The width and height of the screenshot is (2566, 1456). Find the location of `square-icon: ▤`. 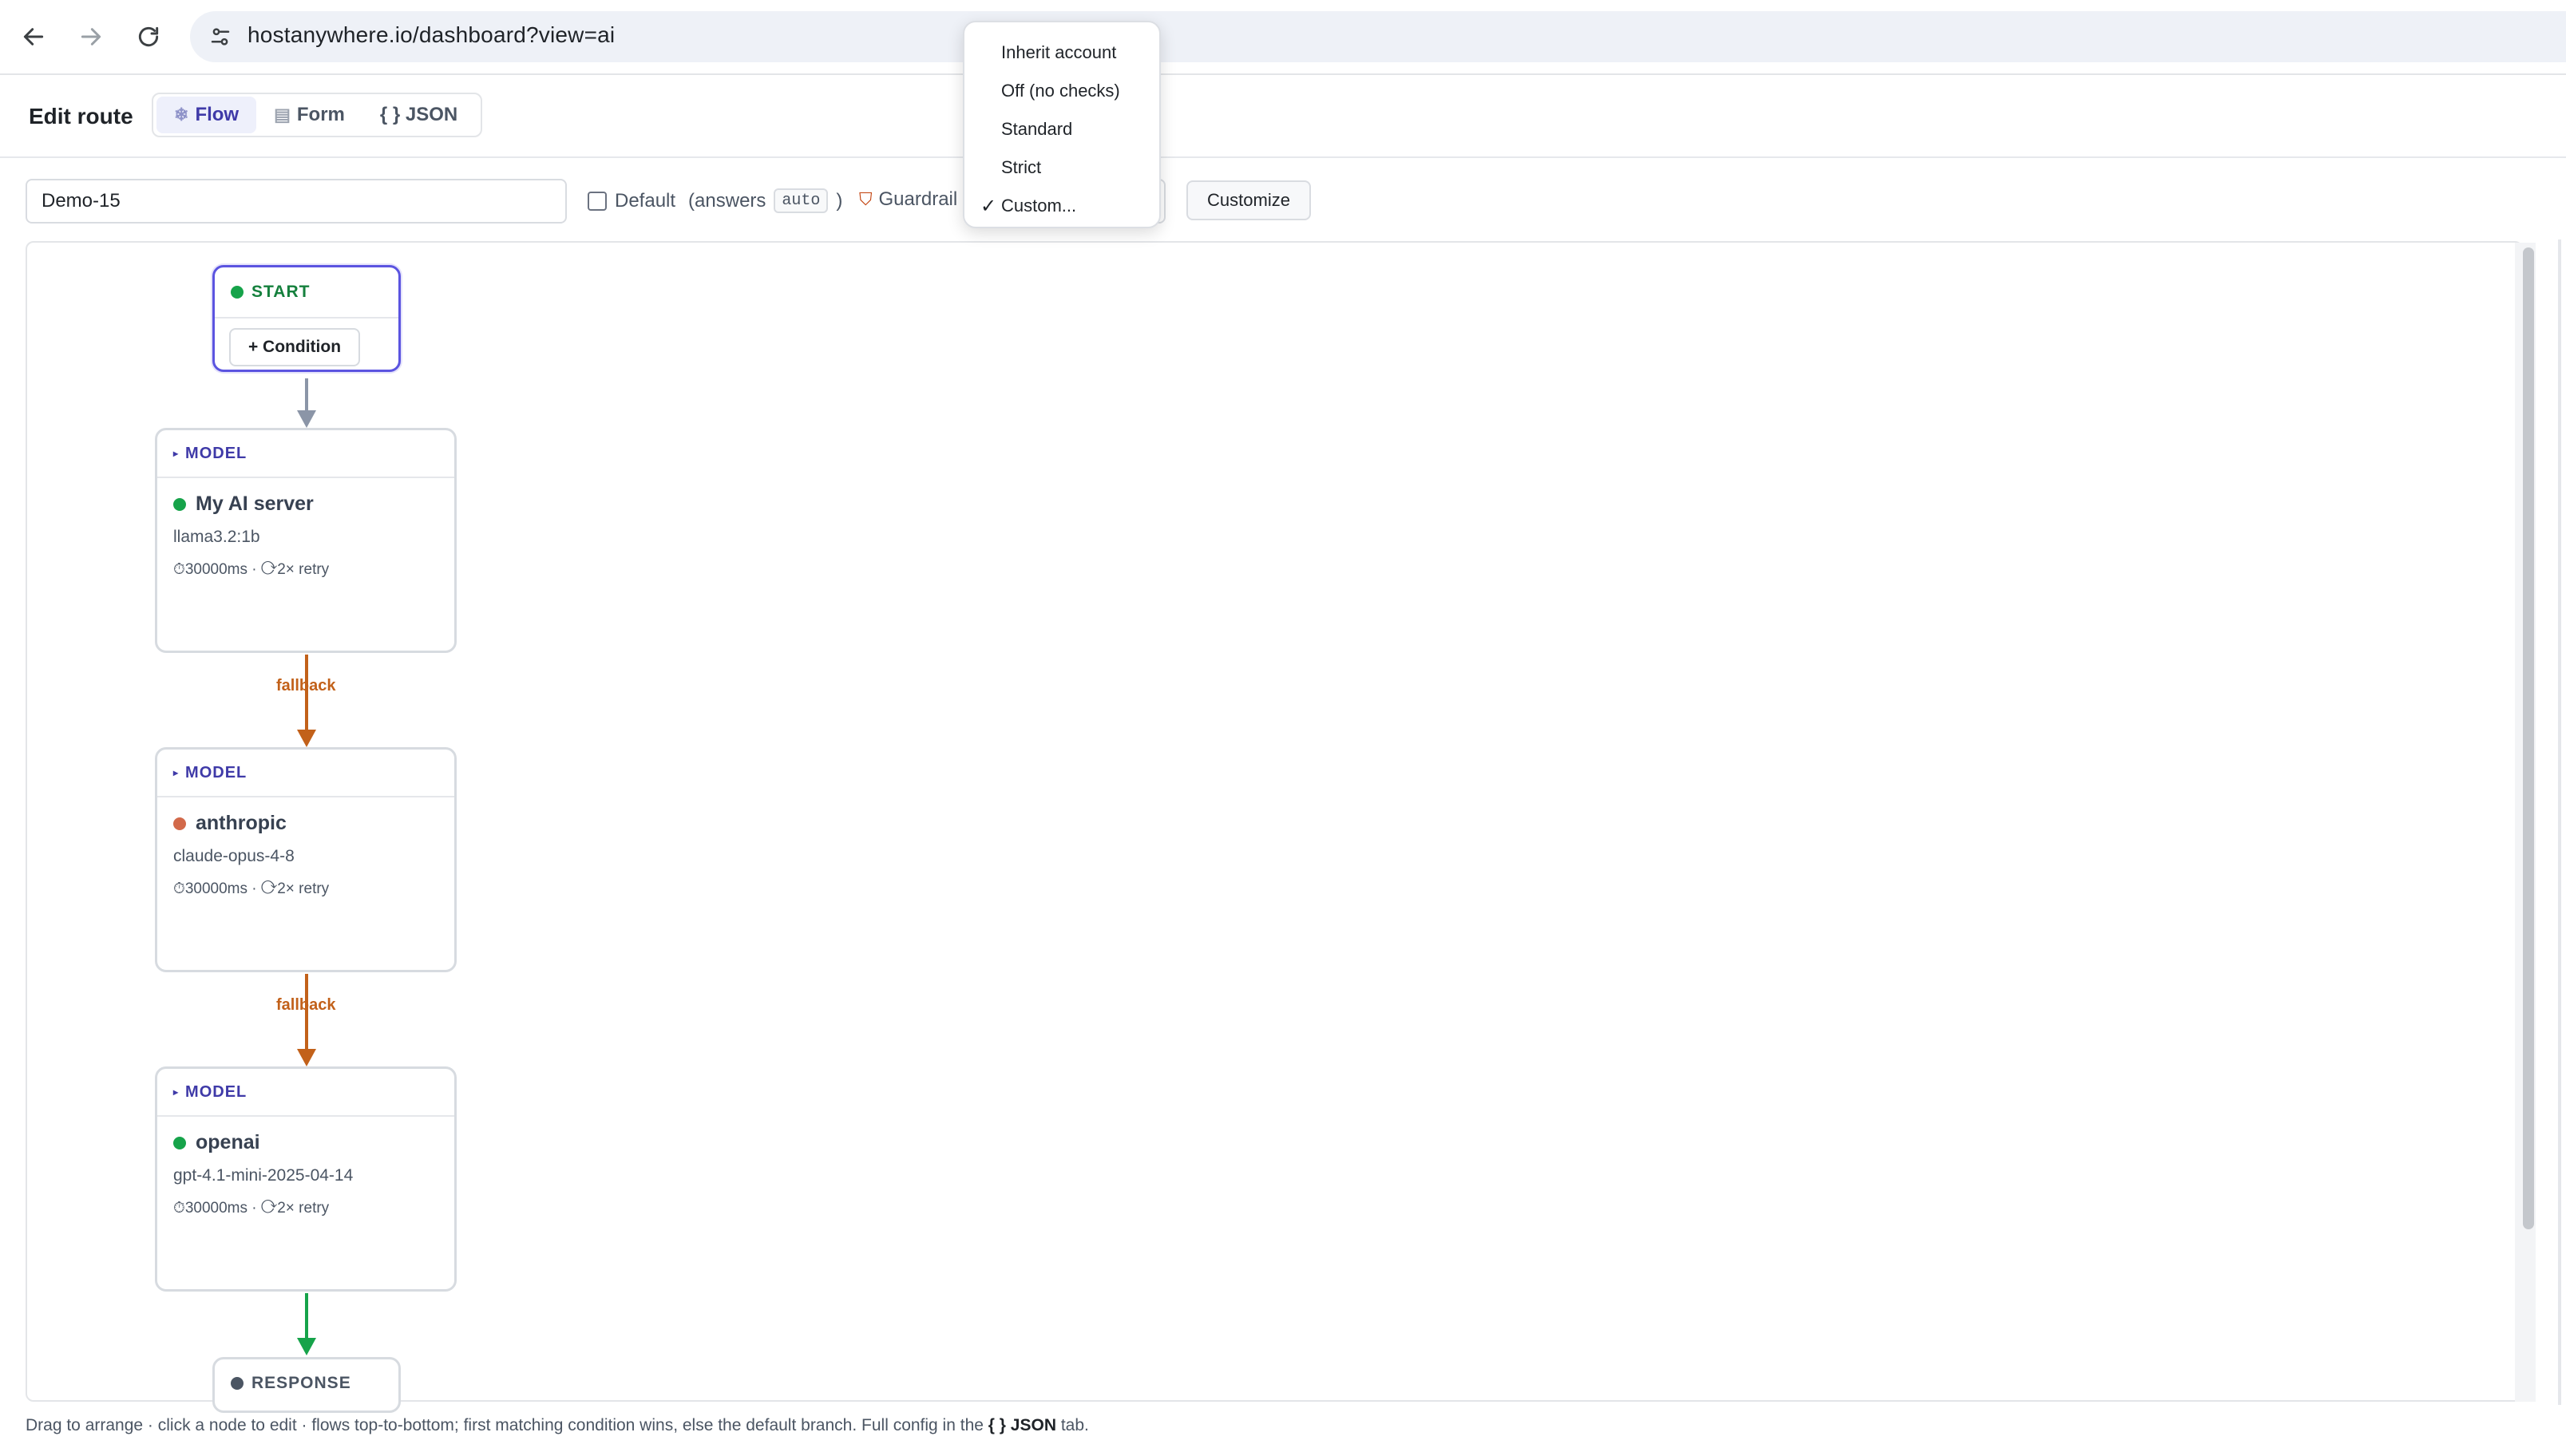

square-icon: ▤ is located at coordinates (282, 115).